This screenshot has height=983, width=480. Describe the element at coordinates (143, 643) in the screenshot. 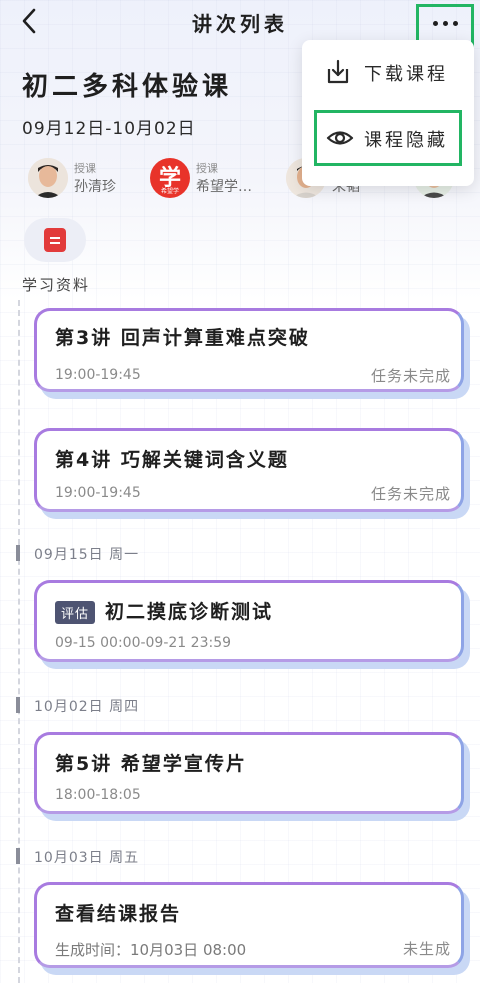

I see `assessment-time: 09-15 00:00-09-21 23:59` at that location.